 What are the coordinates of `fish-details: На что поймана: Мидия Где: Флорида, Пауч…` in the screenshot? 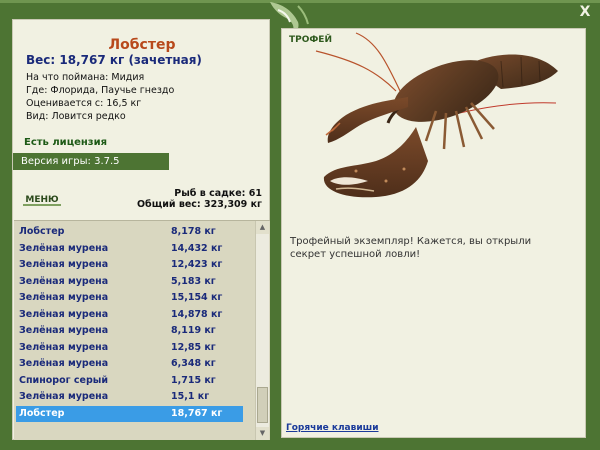 It's located at (100, 97).